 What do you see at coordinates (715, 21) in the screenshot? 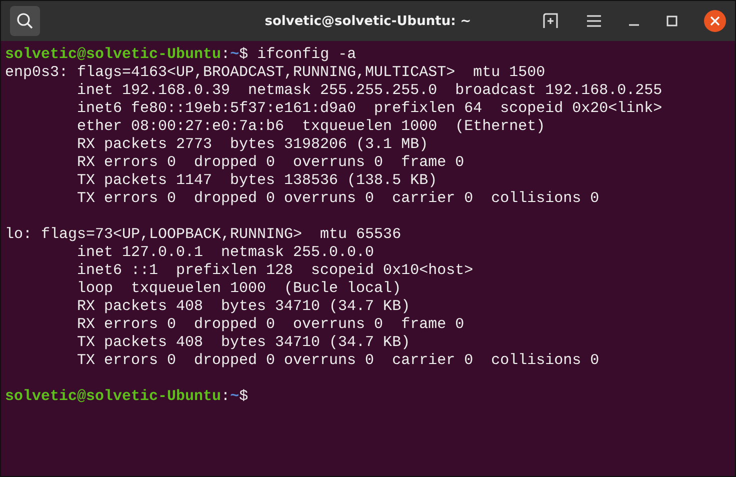
I see `close-button` at bounding box center [715, 21].